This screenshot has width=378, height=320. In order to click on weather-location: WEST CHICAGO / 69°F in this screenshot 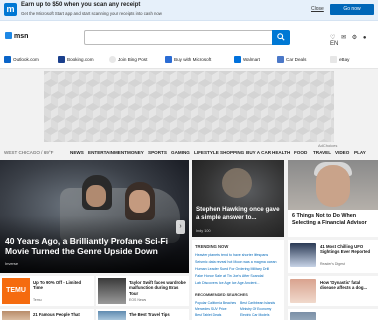, I will do `click(28, 152)`.